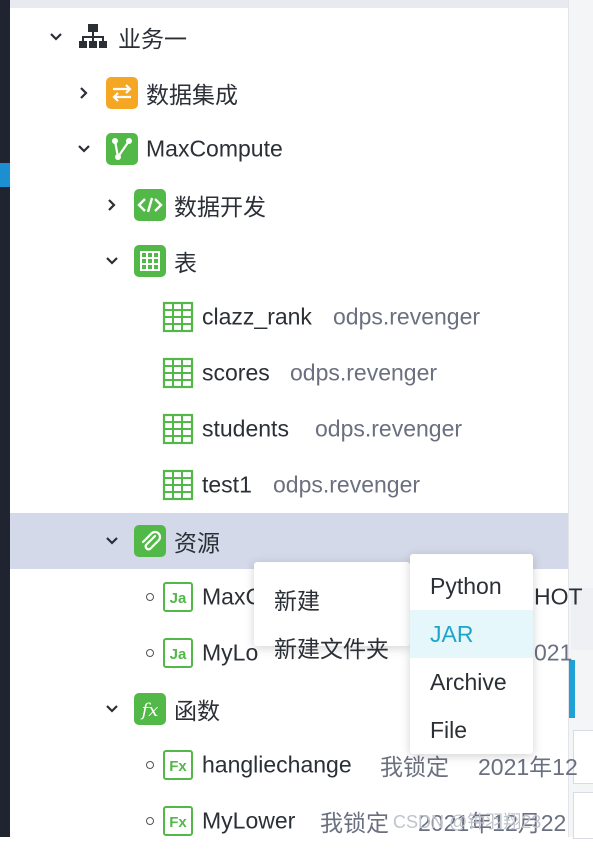 This screenshot has width=593, height=849. I want to click on table-name: students, so click(245, 428).